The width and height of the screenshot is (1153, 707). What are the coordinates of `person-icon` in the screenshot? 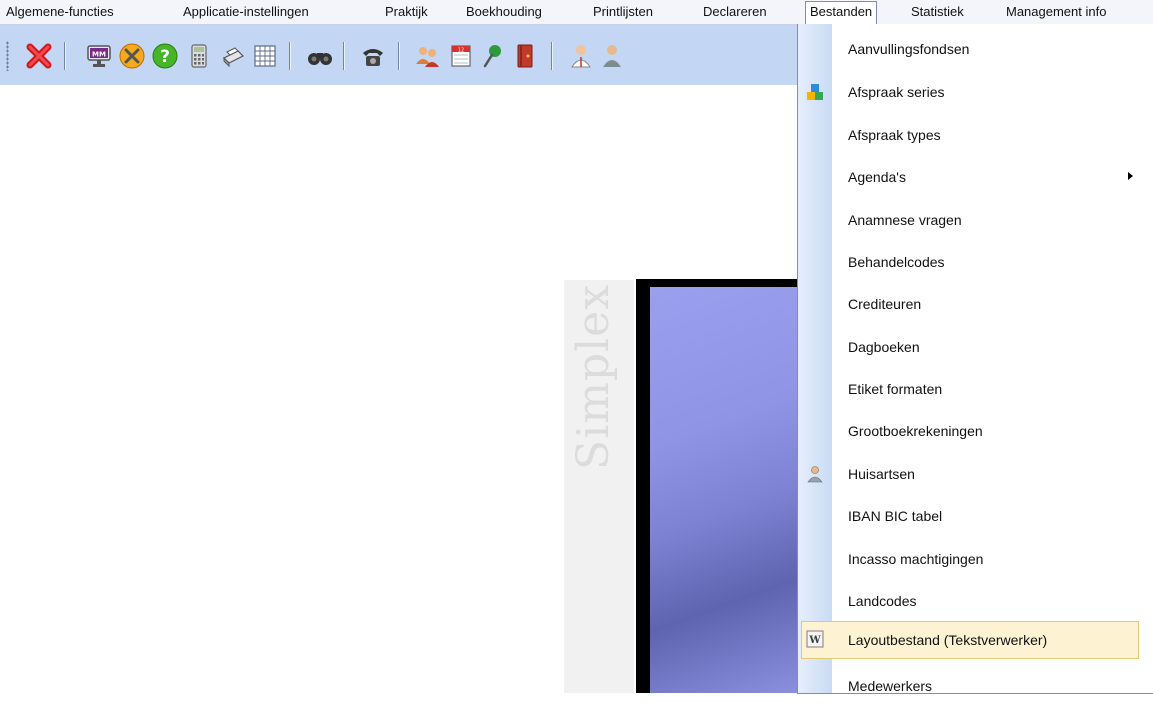 It's located at (612, 56).